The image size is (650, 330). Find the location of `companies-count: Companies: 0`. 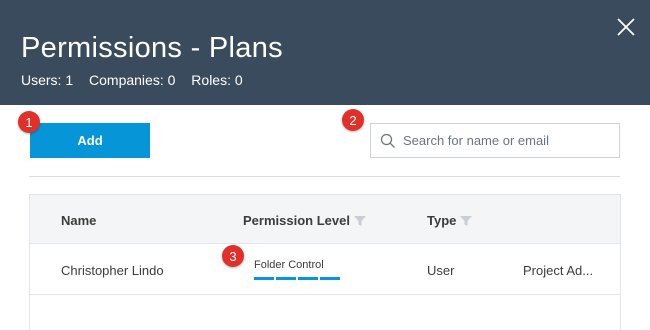

companies-count: Companies: 0 is located at coordinates (132, 80).